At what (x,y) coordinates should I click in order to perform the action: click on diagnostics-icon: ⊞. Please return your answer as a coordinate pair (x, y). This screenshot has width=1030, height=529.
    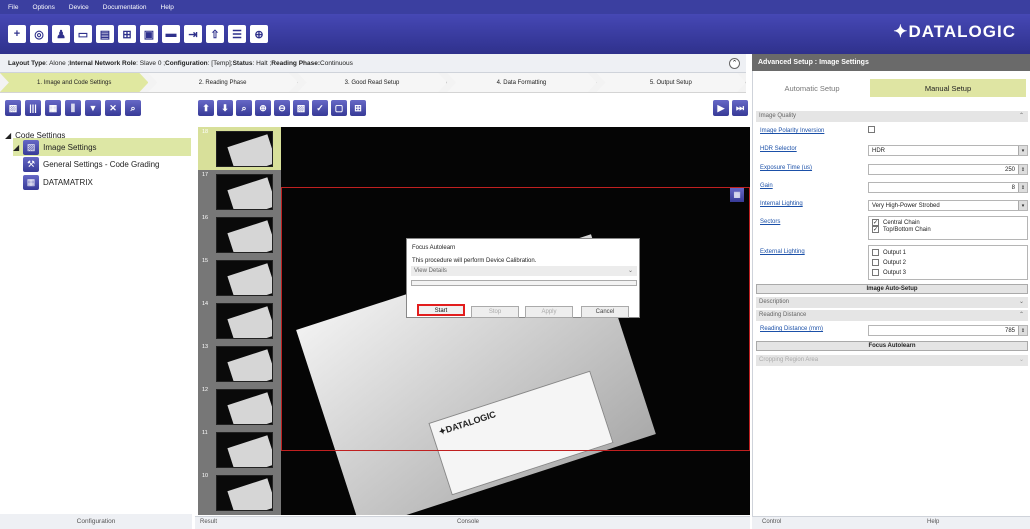
    Looking at the image, I should click on (127, 34).